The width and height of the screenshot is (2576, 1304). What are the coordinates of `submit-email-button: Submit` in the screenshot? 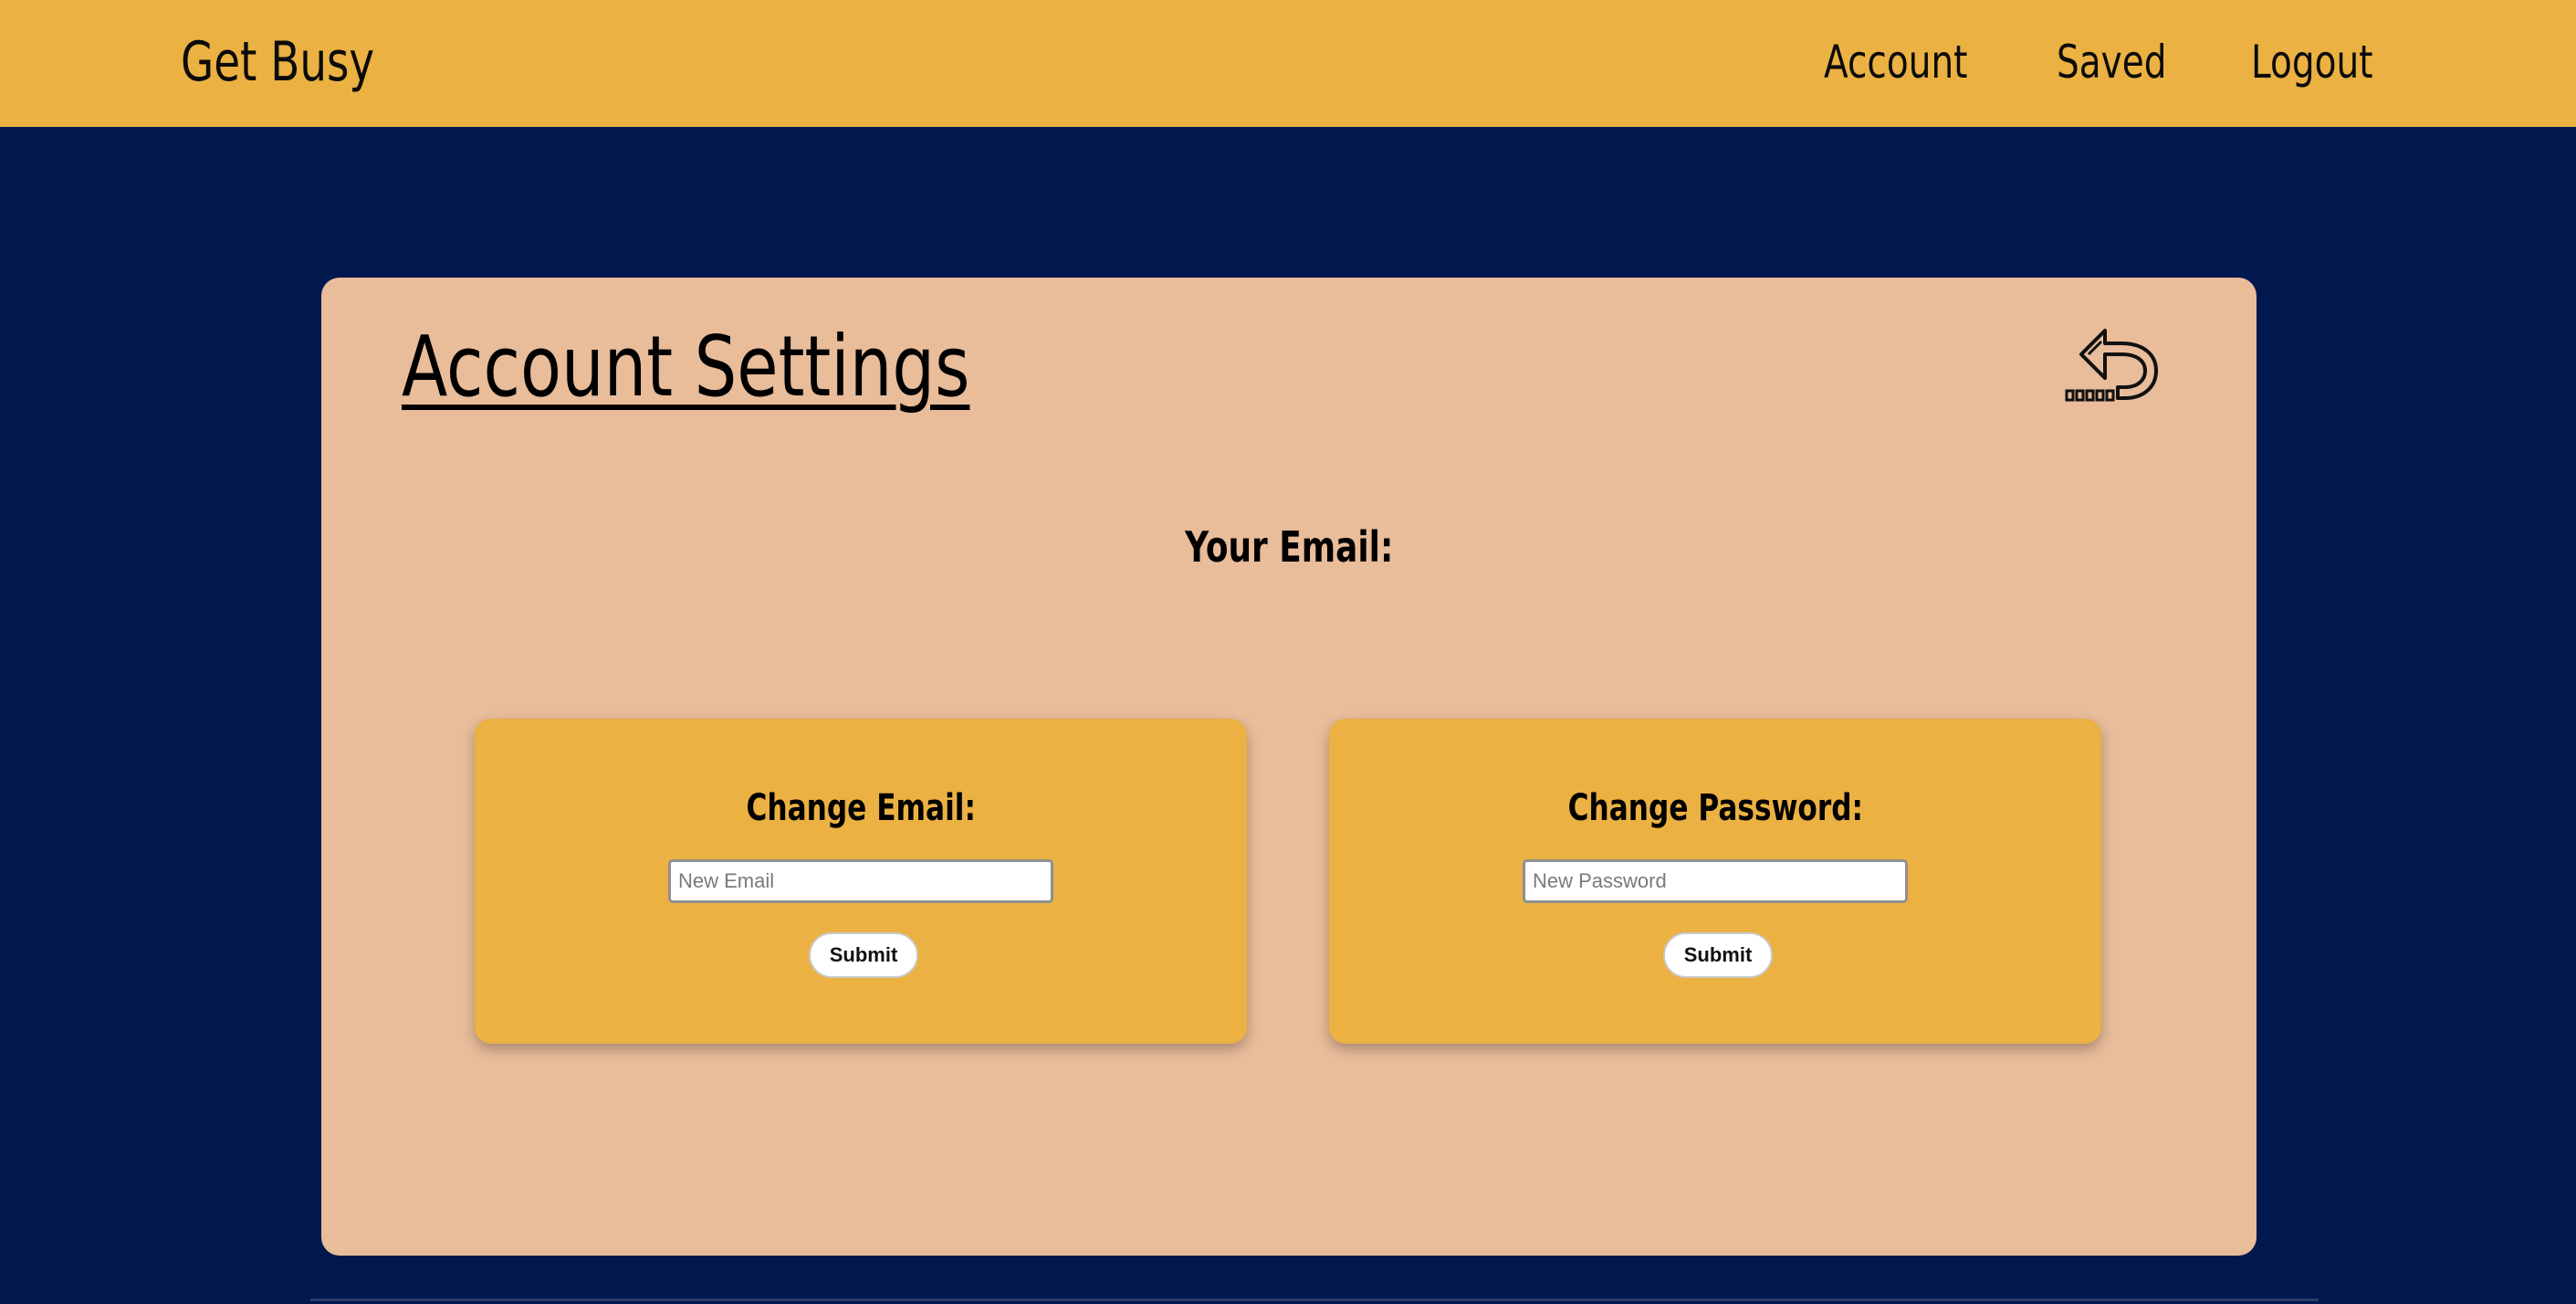 It's located at (864, 955).